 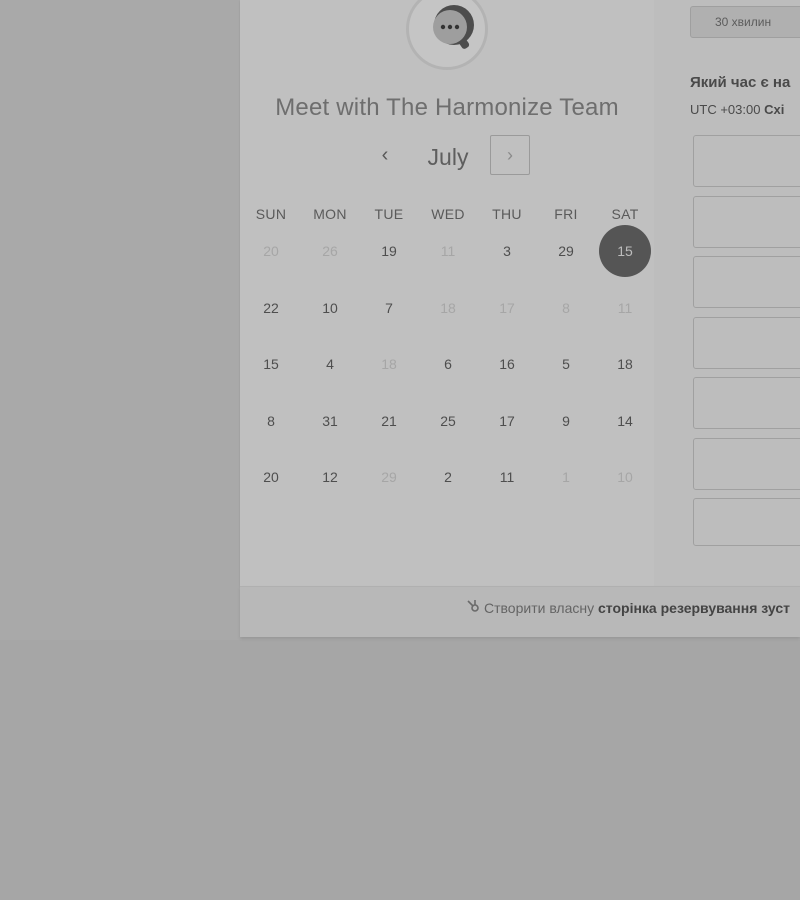 I want to click on calendar-day: 21, so click(x=389, y=421).